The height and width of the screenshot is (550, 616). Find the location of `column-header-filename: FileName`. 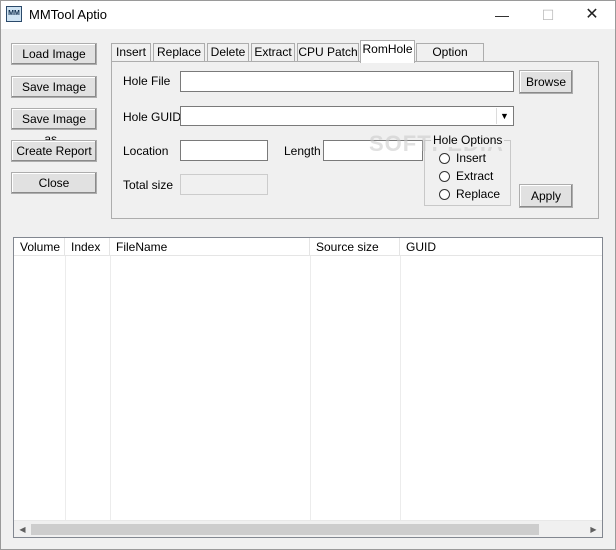

column-header-filename: FileName is located at coordinates (210, 247).